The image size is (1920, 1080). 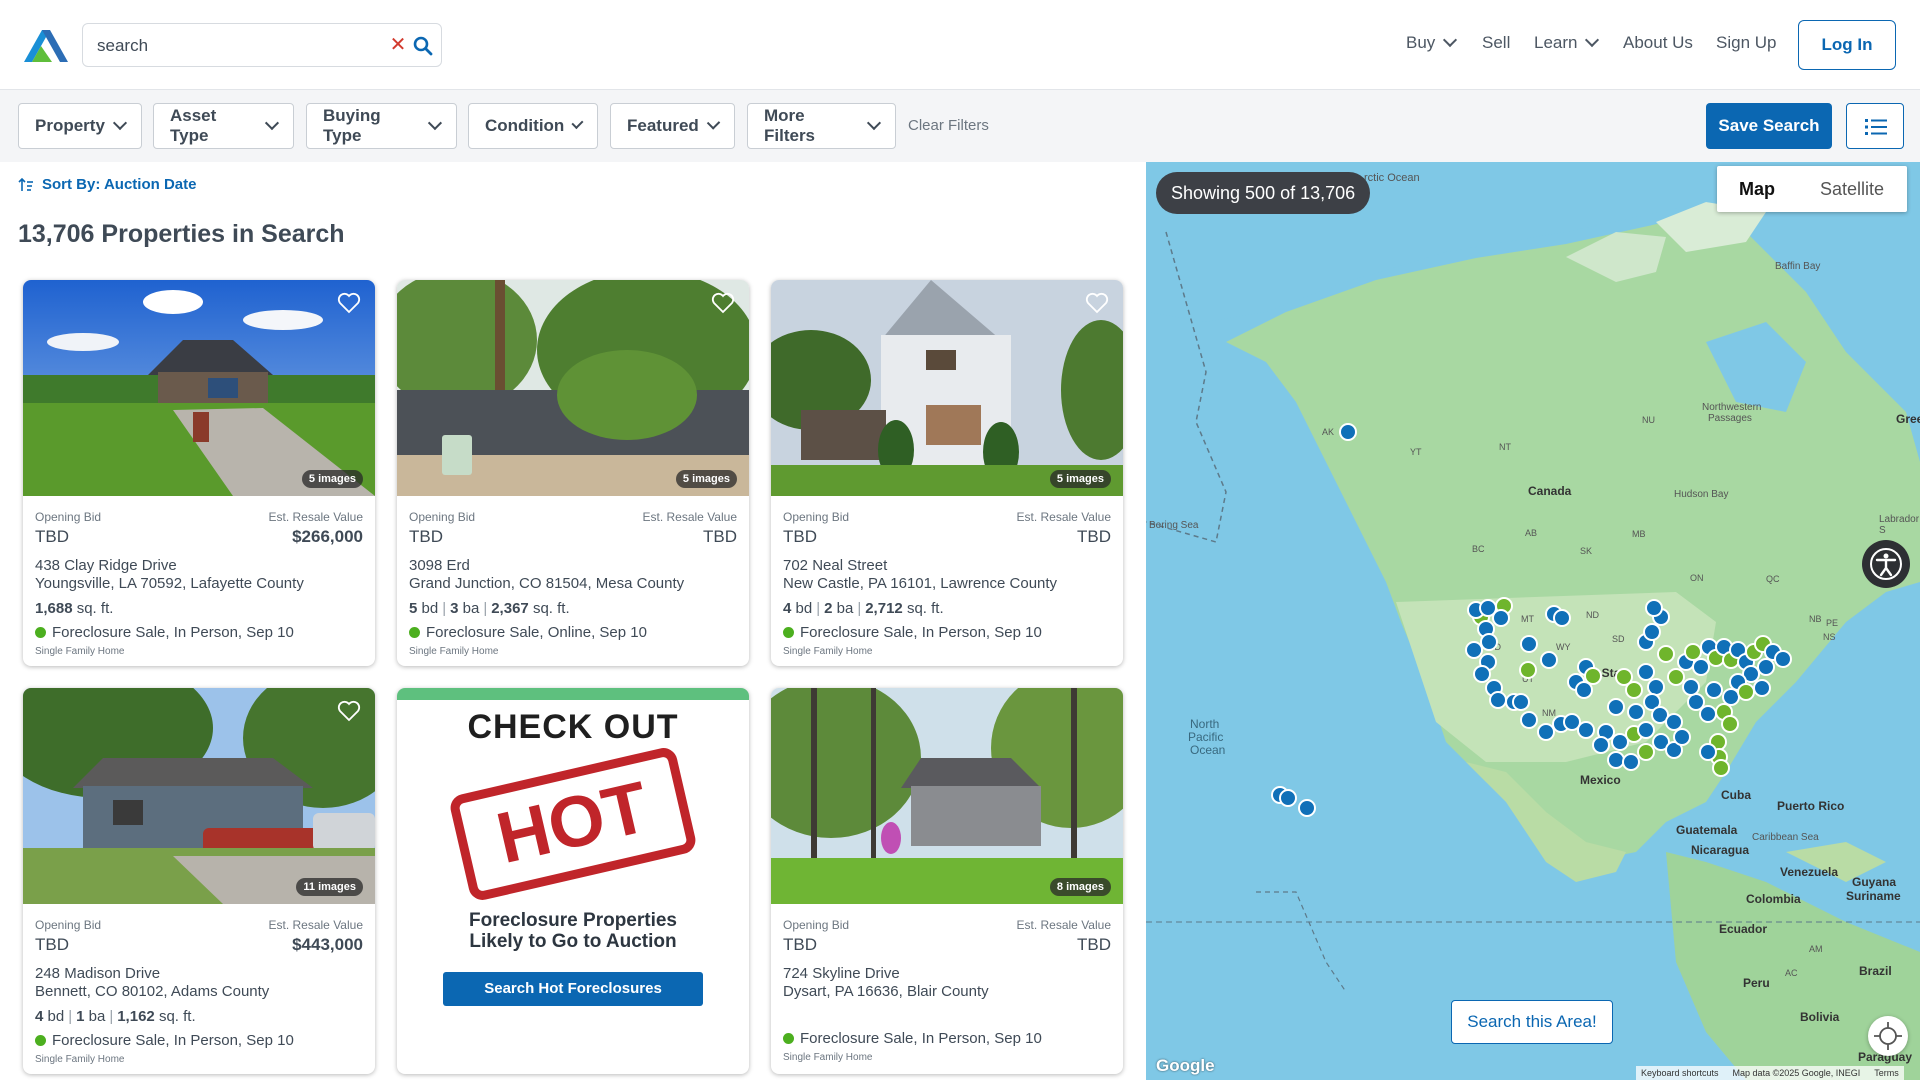 What do you see at coordinates (381, 126) in the screenshot?
I see `filter-buying-type: Buying Type` at bounding box center [381, 126].